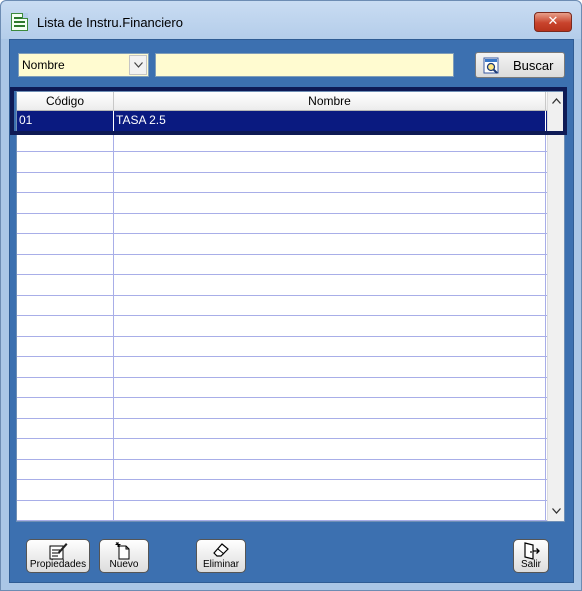 Image resolution: width=582 pixels, height=591 pixels. What do you see at coordinates (530, 564) in the screenshot?
I see `salir-label: Salir` at bounding box center [530, 564].